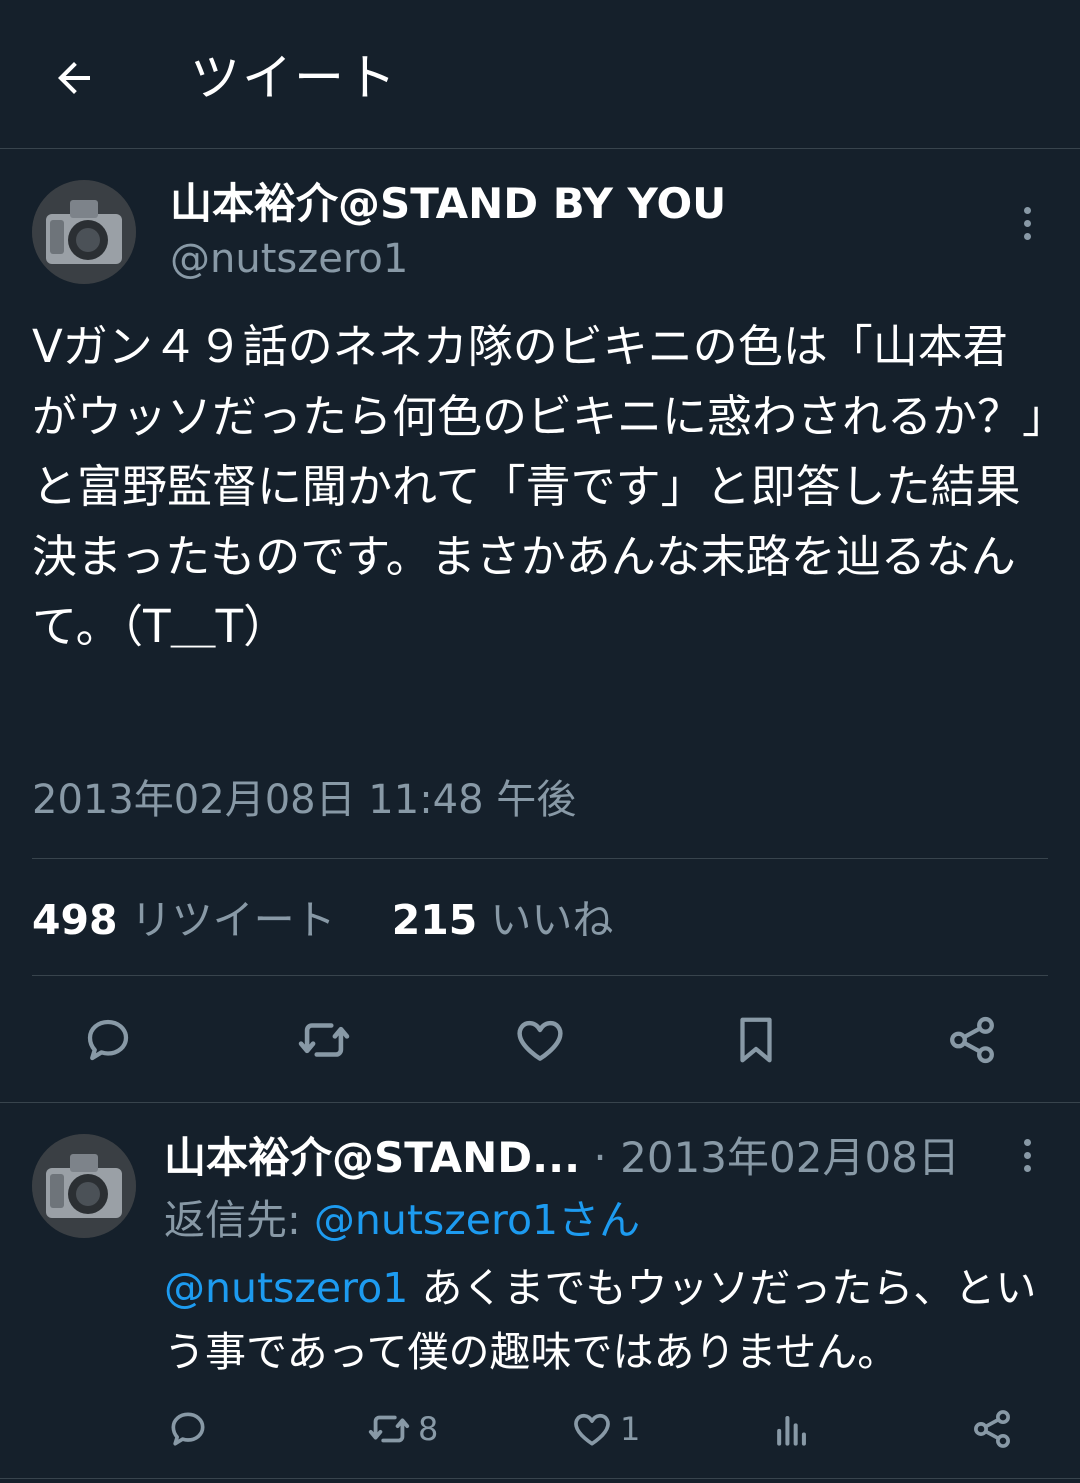 The width and height of the screenshot is (1080, 1483). I want to click on reply-to-prefix: 返信先:, so click(239, 1220).